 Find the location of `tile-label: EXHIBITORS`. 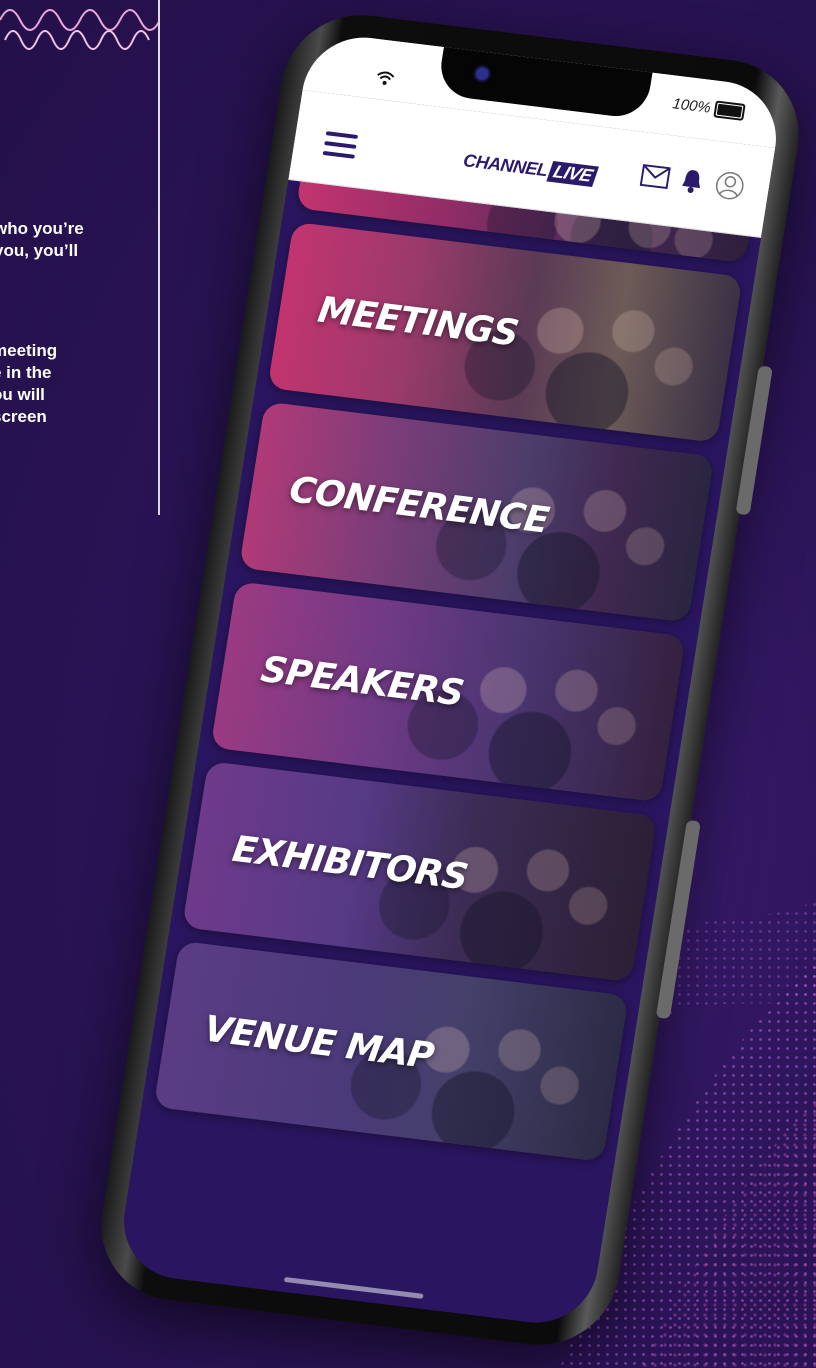

tile-label: EXHIBITORS is located at coordinates (350, 863).